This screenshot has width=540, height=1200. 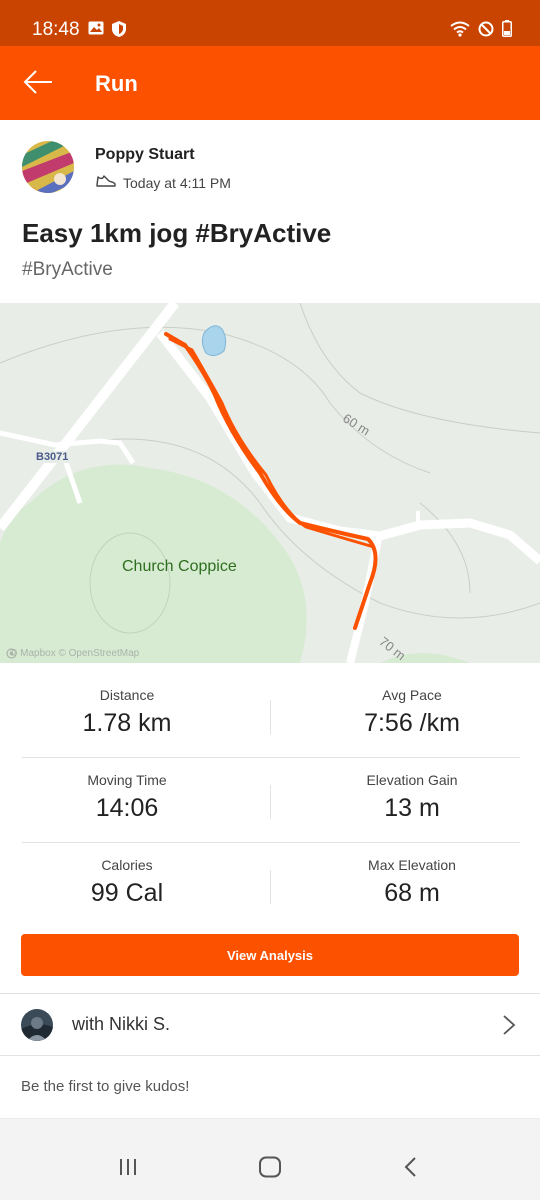 I want to click on system-nav-bar, so click(x=270, y=1169).